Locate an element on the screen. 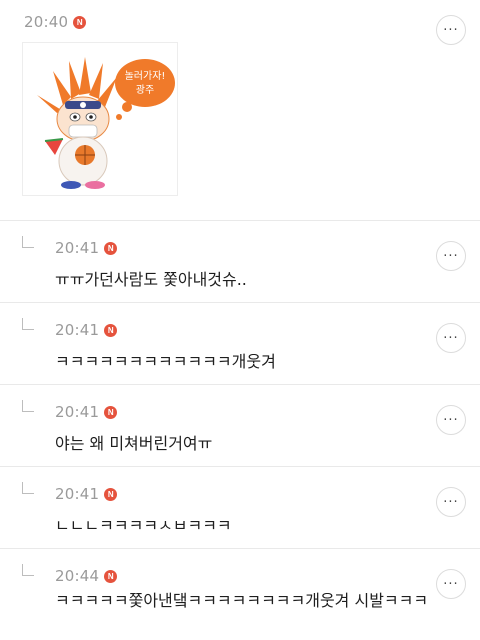  reply-item: 20:41 N ㅠㅠ가던사람도 쫓아내것슈.. ··· is located at coordinates (240, 262).